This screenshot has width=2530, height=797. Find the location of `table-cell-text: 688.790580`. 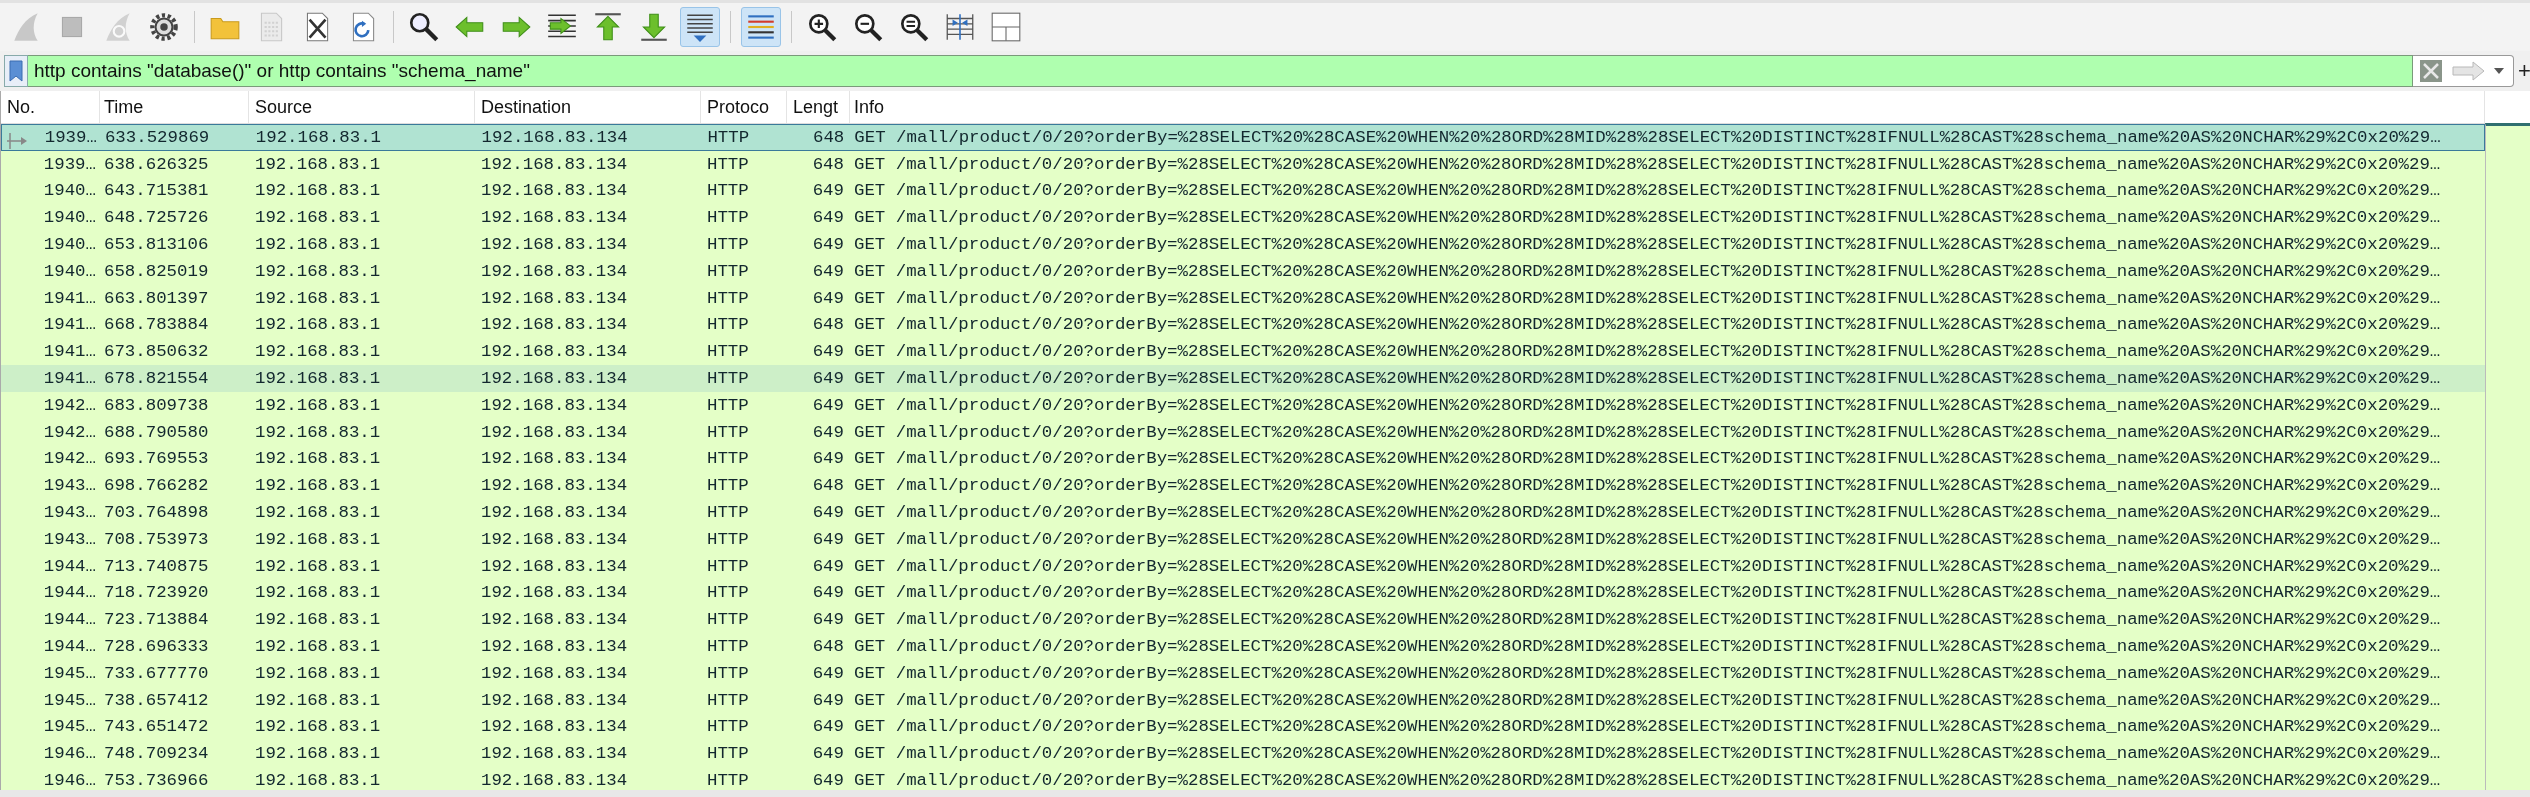

table-cell-text: 688.790580 is located at coordinates (156, 432).